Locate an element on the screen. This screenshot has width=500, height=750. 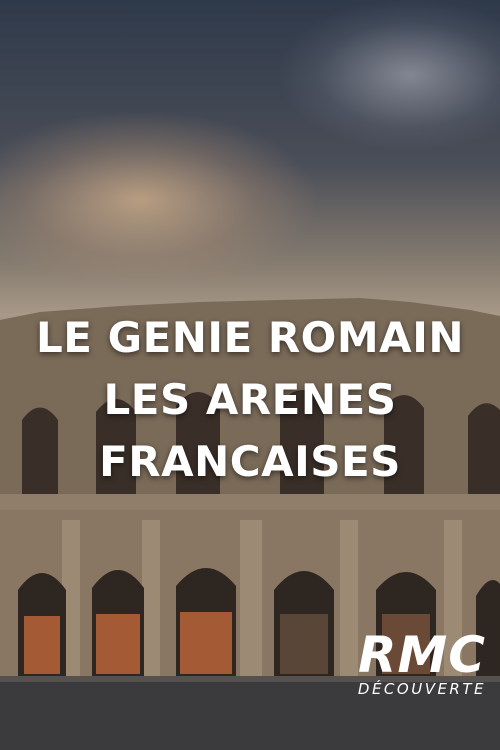
cornice is located at coordinates (250, 502).